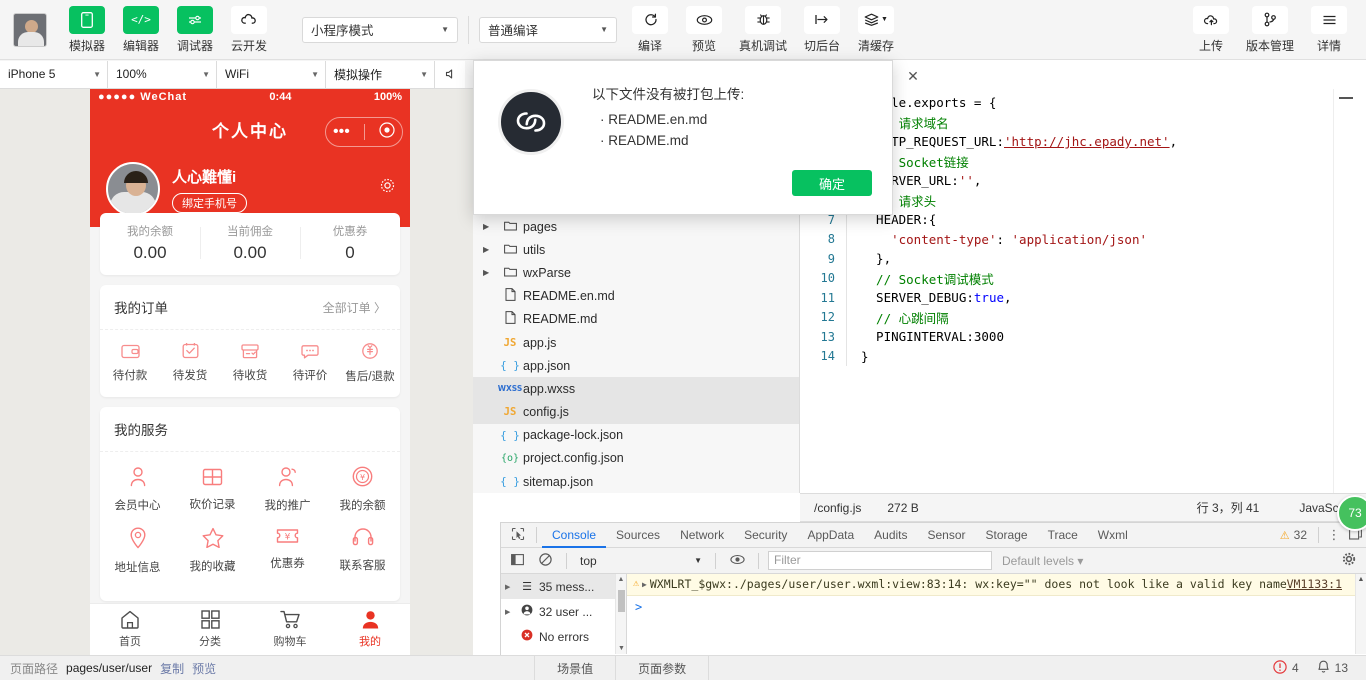  Describe the element at coordinates (621, 601) in the screenshot. I see `sidebar-scroll-thumb` at that location.